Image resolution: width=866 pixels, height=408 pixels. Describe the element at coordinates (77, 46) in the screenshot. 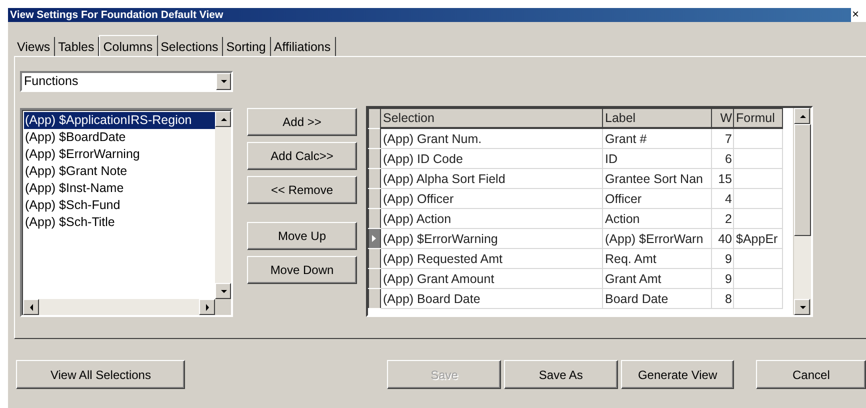

I see `tab: Tables` at that location.